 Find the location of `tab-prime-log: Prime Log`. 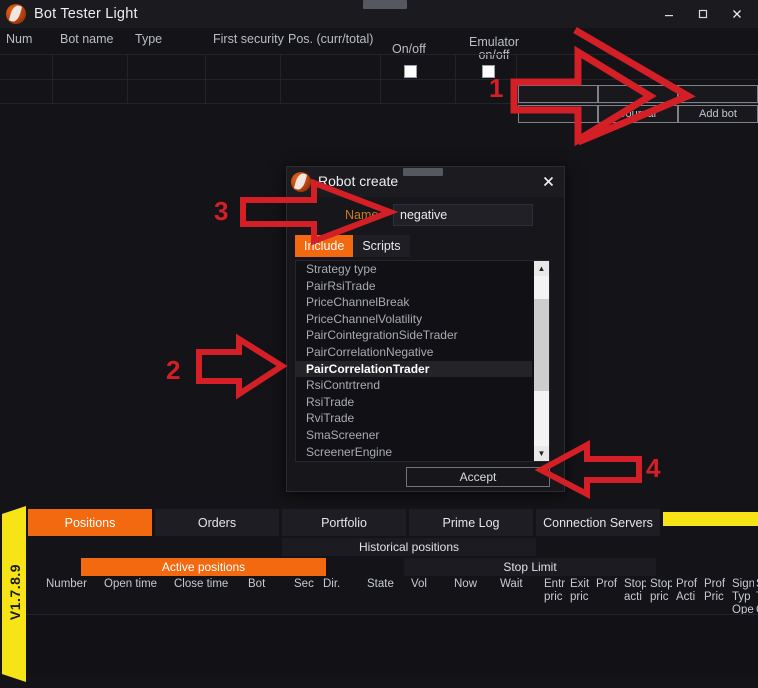

tab-prime-log: Prime Log is located at coordinates (471, 522).